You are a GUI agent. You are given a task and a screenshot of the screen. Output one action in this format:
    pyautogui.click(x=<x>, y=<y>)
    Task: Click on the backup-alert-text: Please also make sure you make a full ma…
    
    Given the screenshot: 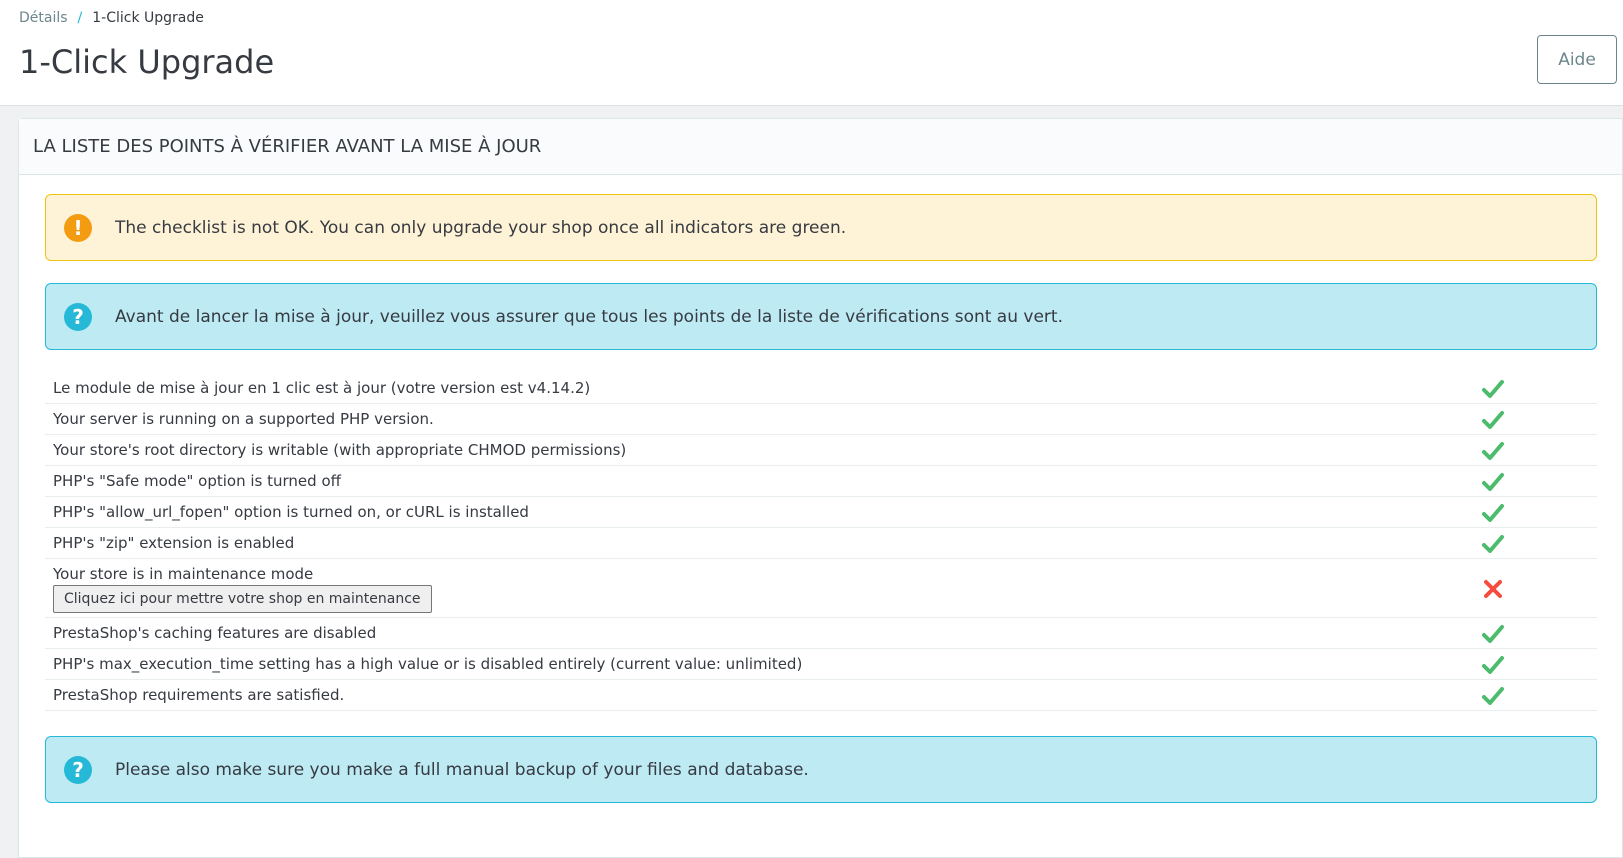 What is the action you would take?
    pyautogui.click(x=462, y=769)
    